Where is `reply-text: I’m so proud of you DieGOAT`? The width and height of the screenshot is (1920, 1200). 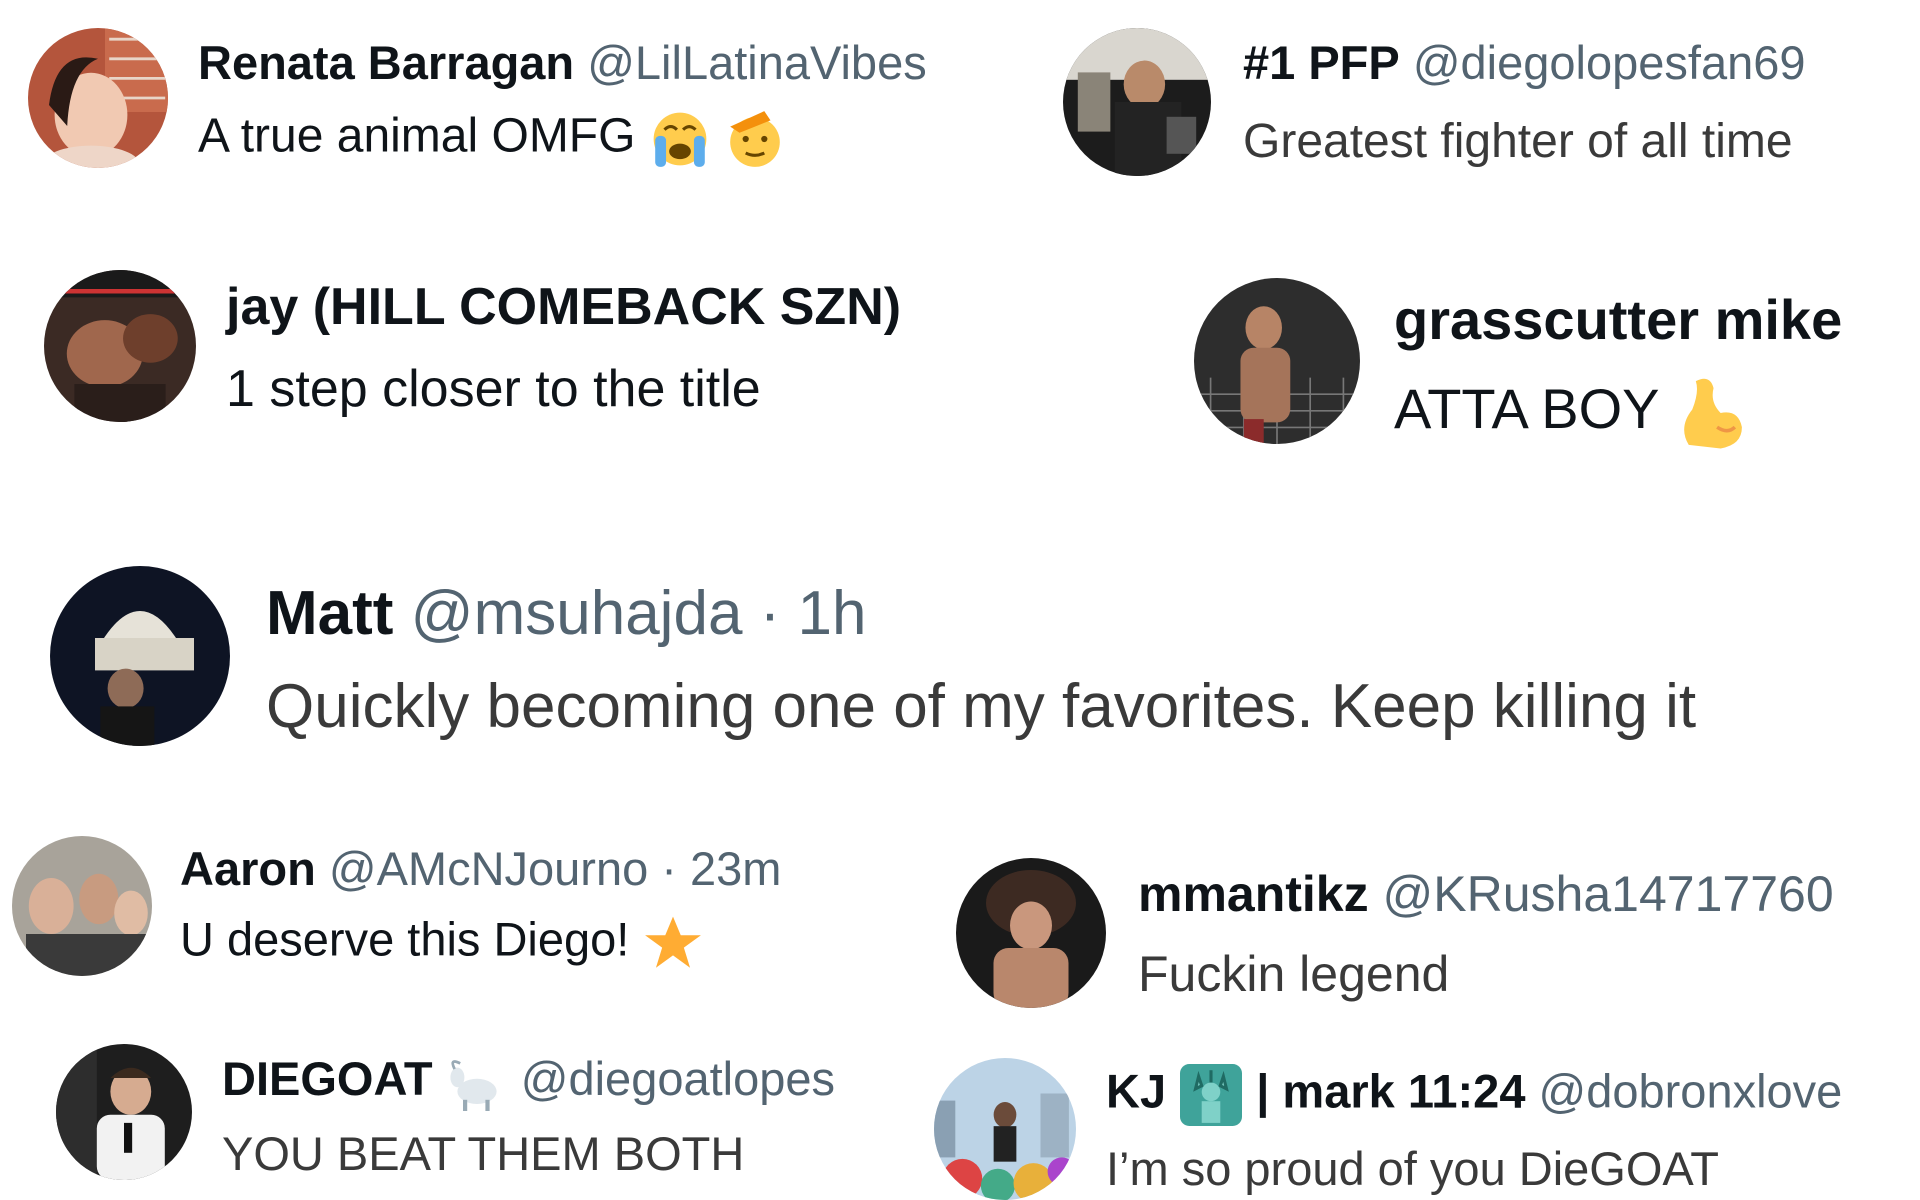
reply-text: I’m so proud of you DieGOAT is located at coordinates (1412, 1168).